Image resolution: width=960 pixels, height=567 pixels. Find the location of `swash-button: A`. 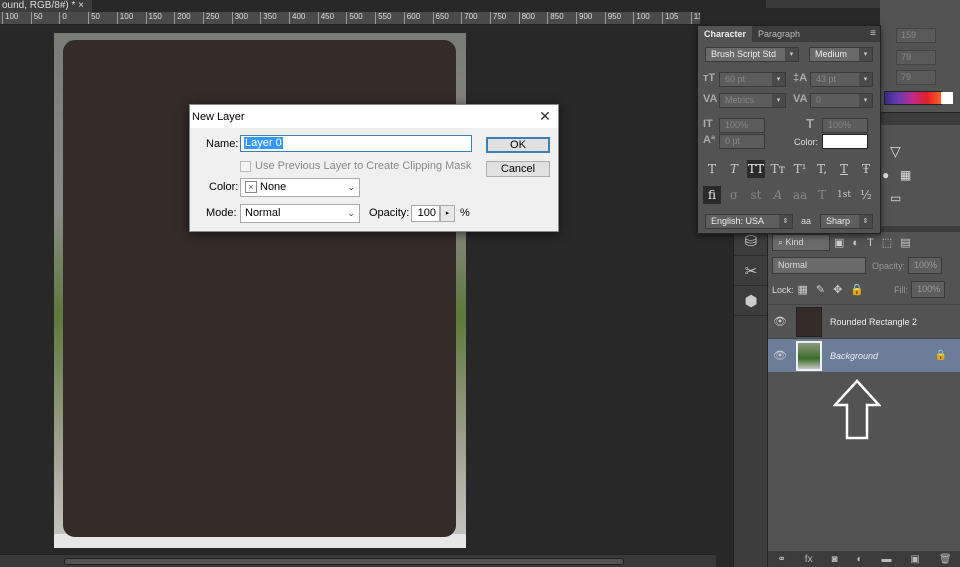

swash-button: A is located at coordinates (778, 195).